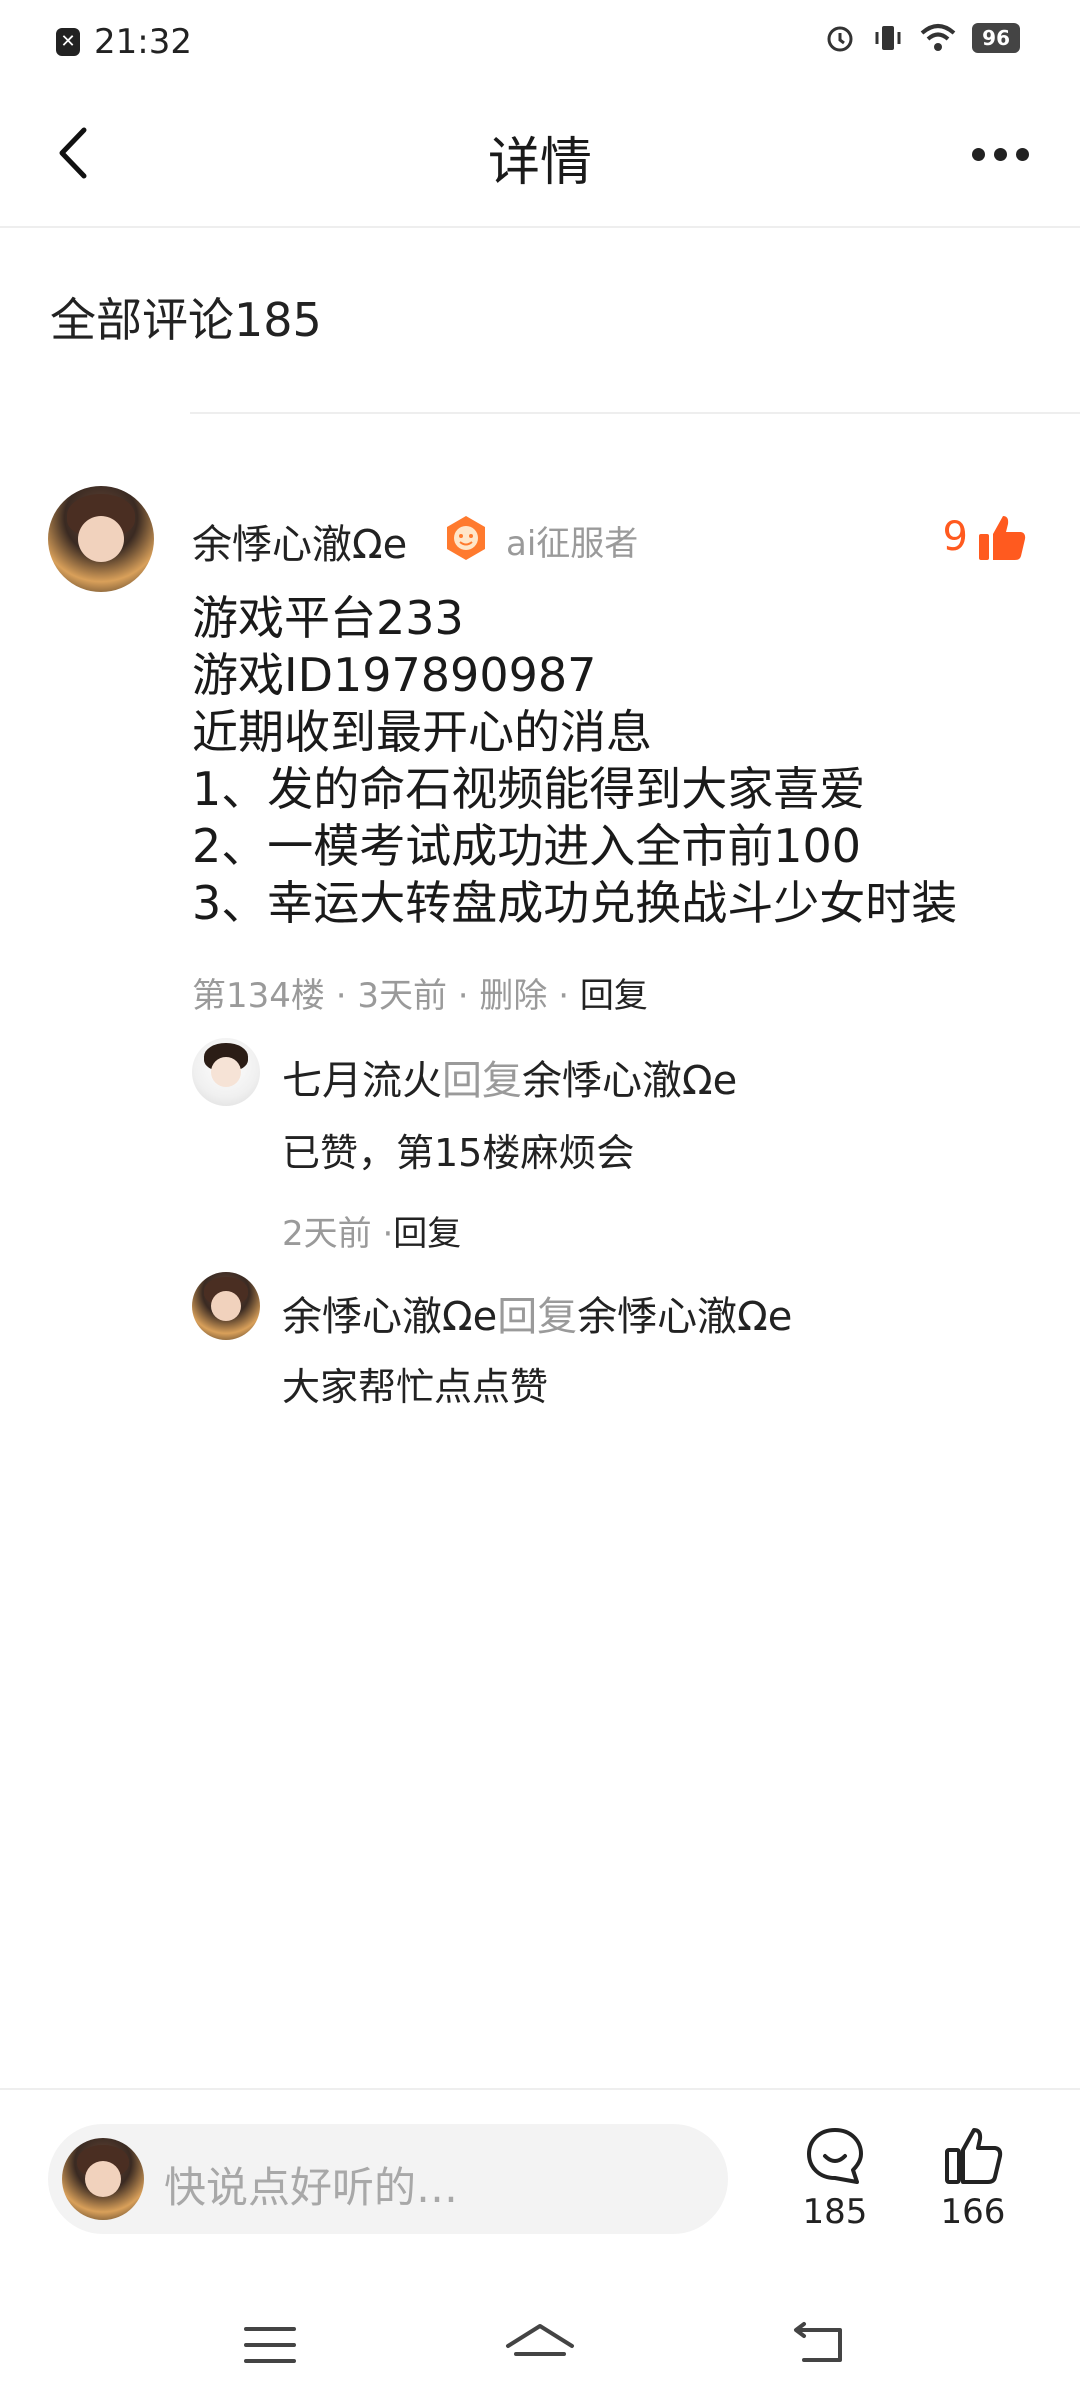 The width and height of the screenshot is (1080, 2400). I want to click on like-button: 166, so click(973, 2178).